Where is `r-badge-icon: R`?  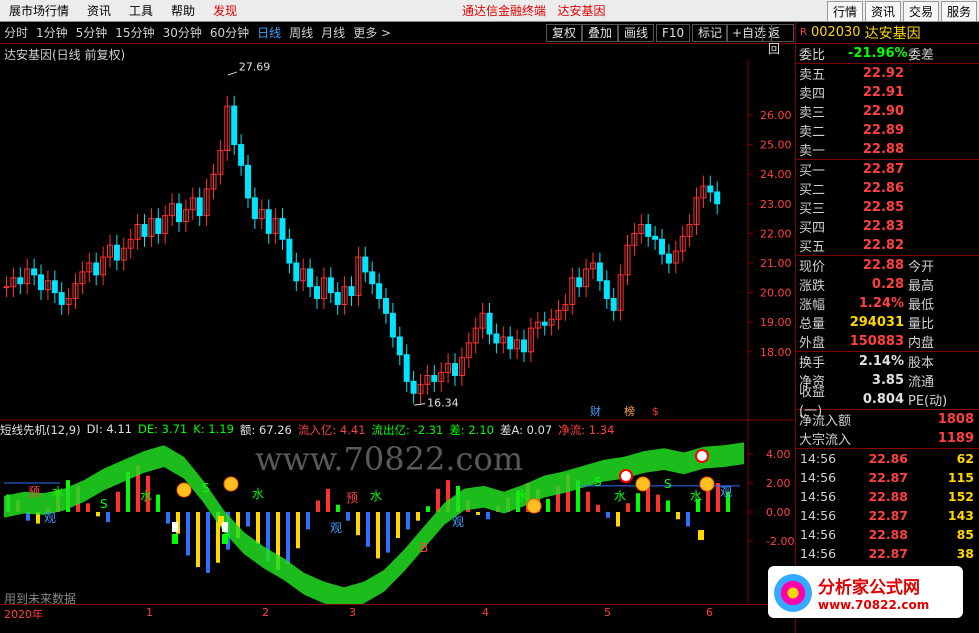
r-badge-icon: R is located at coordinates (803, 32).